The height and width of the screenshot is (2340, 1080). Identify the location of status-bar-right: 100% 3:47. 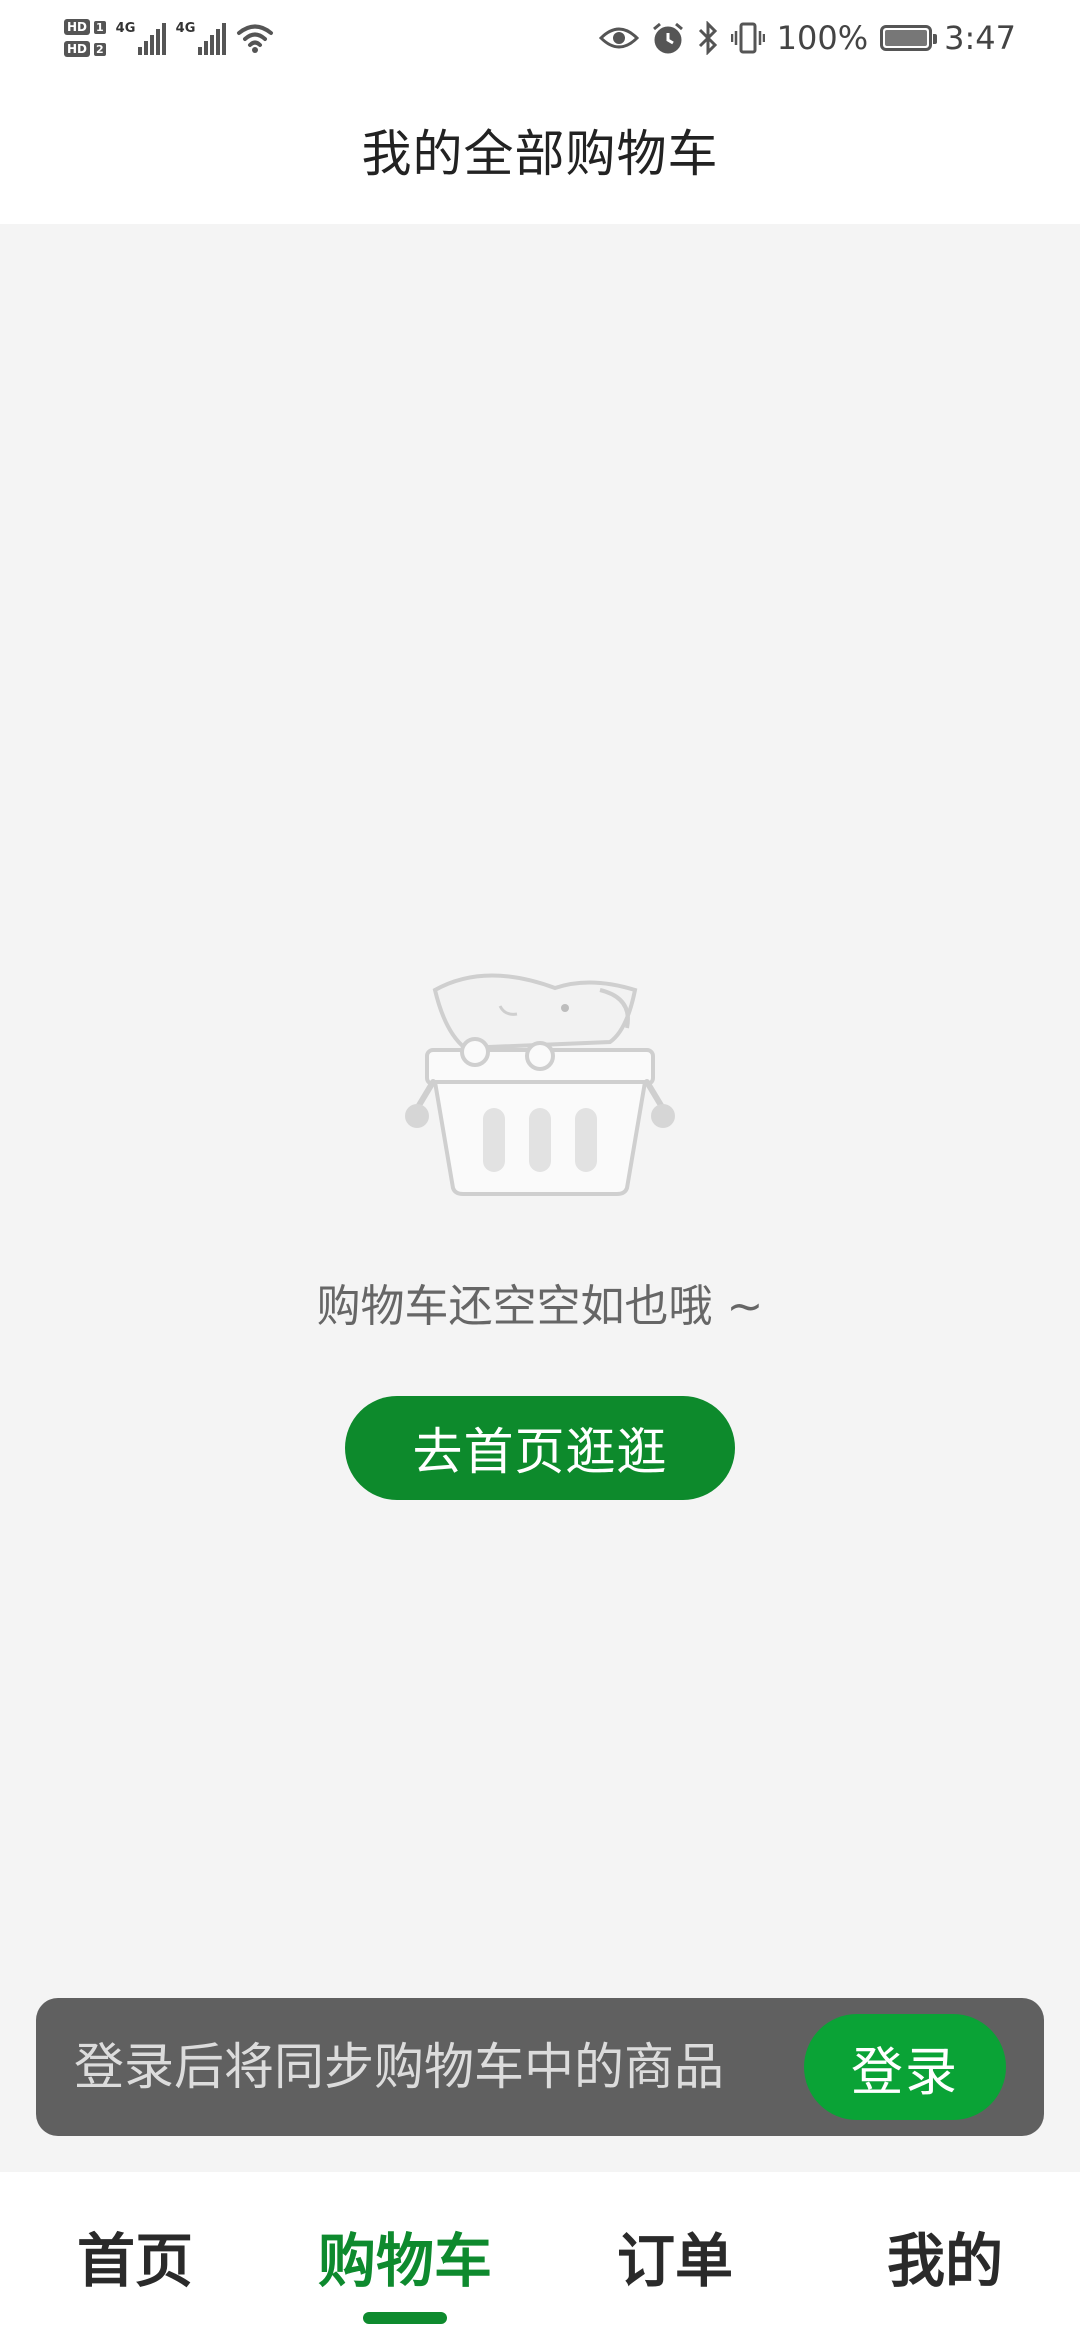
(807, 38).